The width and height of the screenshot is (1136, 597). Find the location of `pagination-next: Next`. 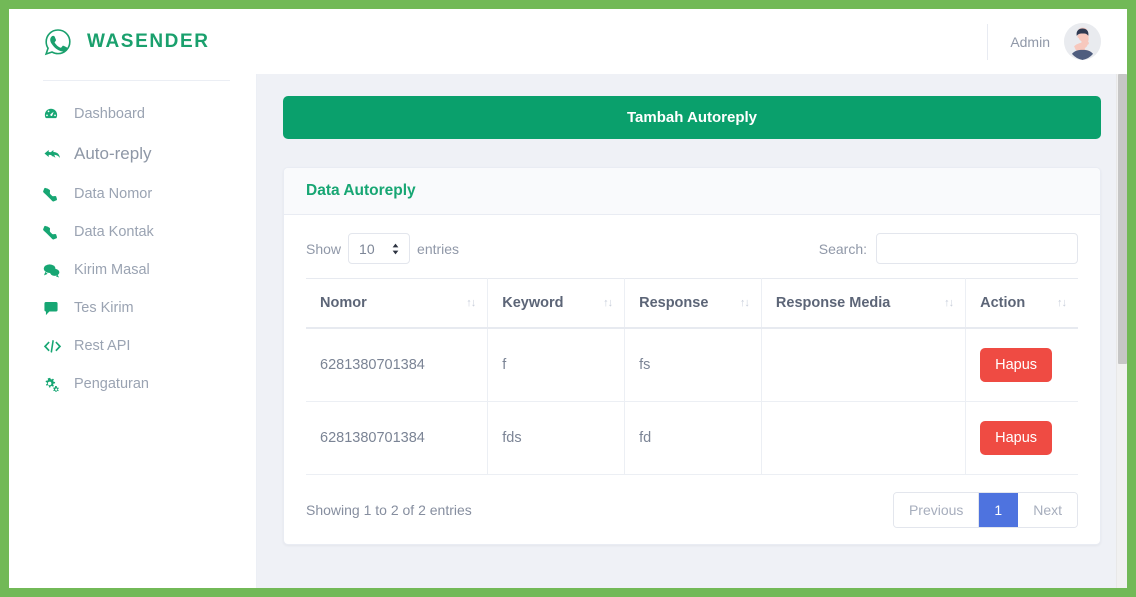

pagination-next: Next is located at coordinates (1047, 510).